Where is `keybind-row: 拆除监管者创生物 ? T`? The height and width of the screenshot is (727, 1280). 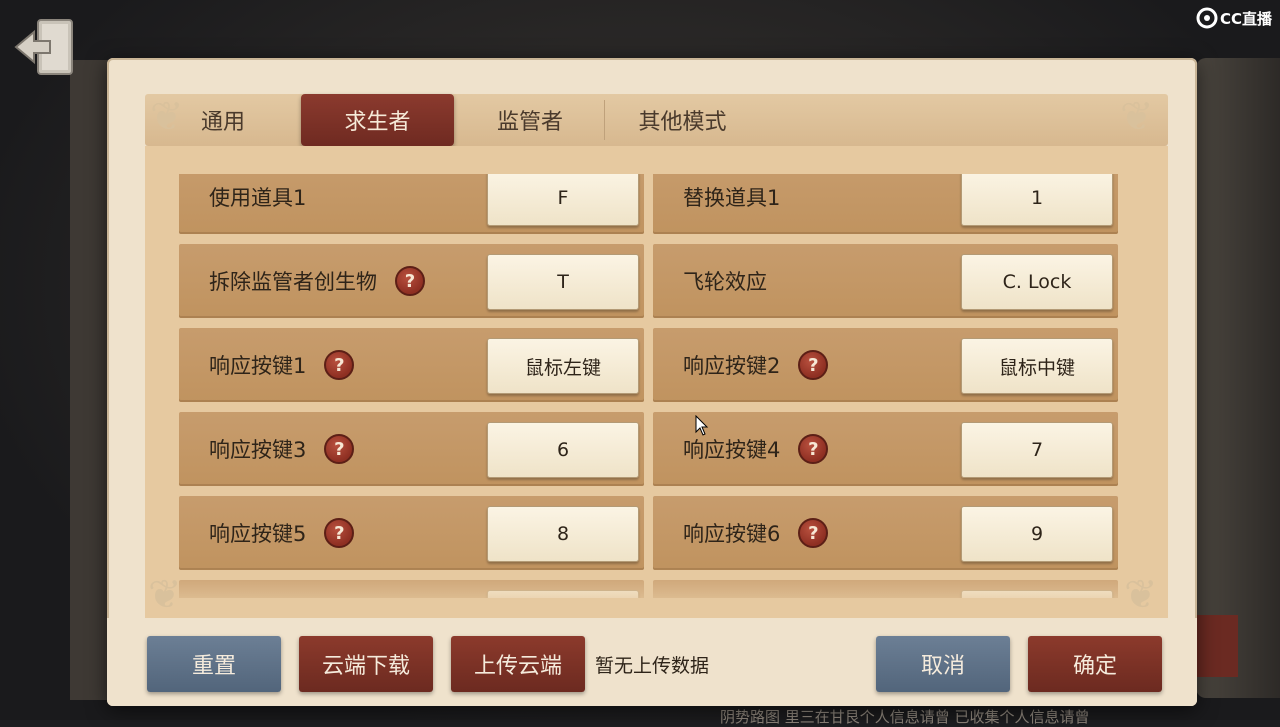 keybind-row: 拆除监管者创生物 ? T is located at coordinates (411, 281).